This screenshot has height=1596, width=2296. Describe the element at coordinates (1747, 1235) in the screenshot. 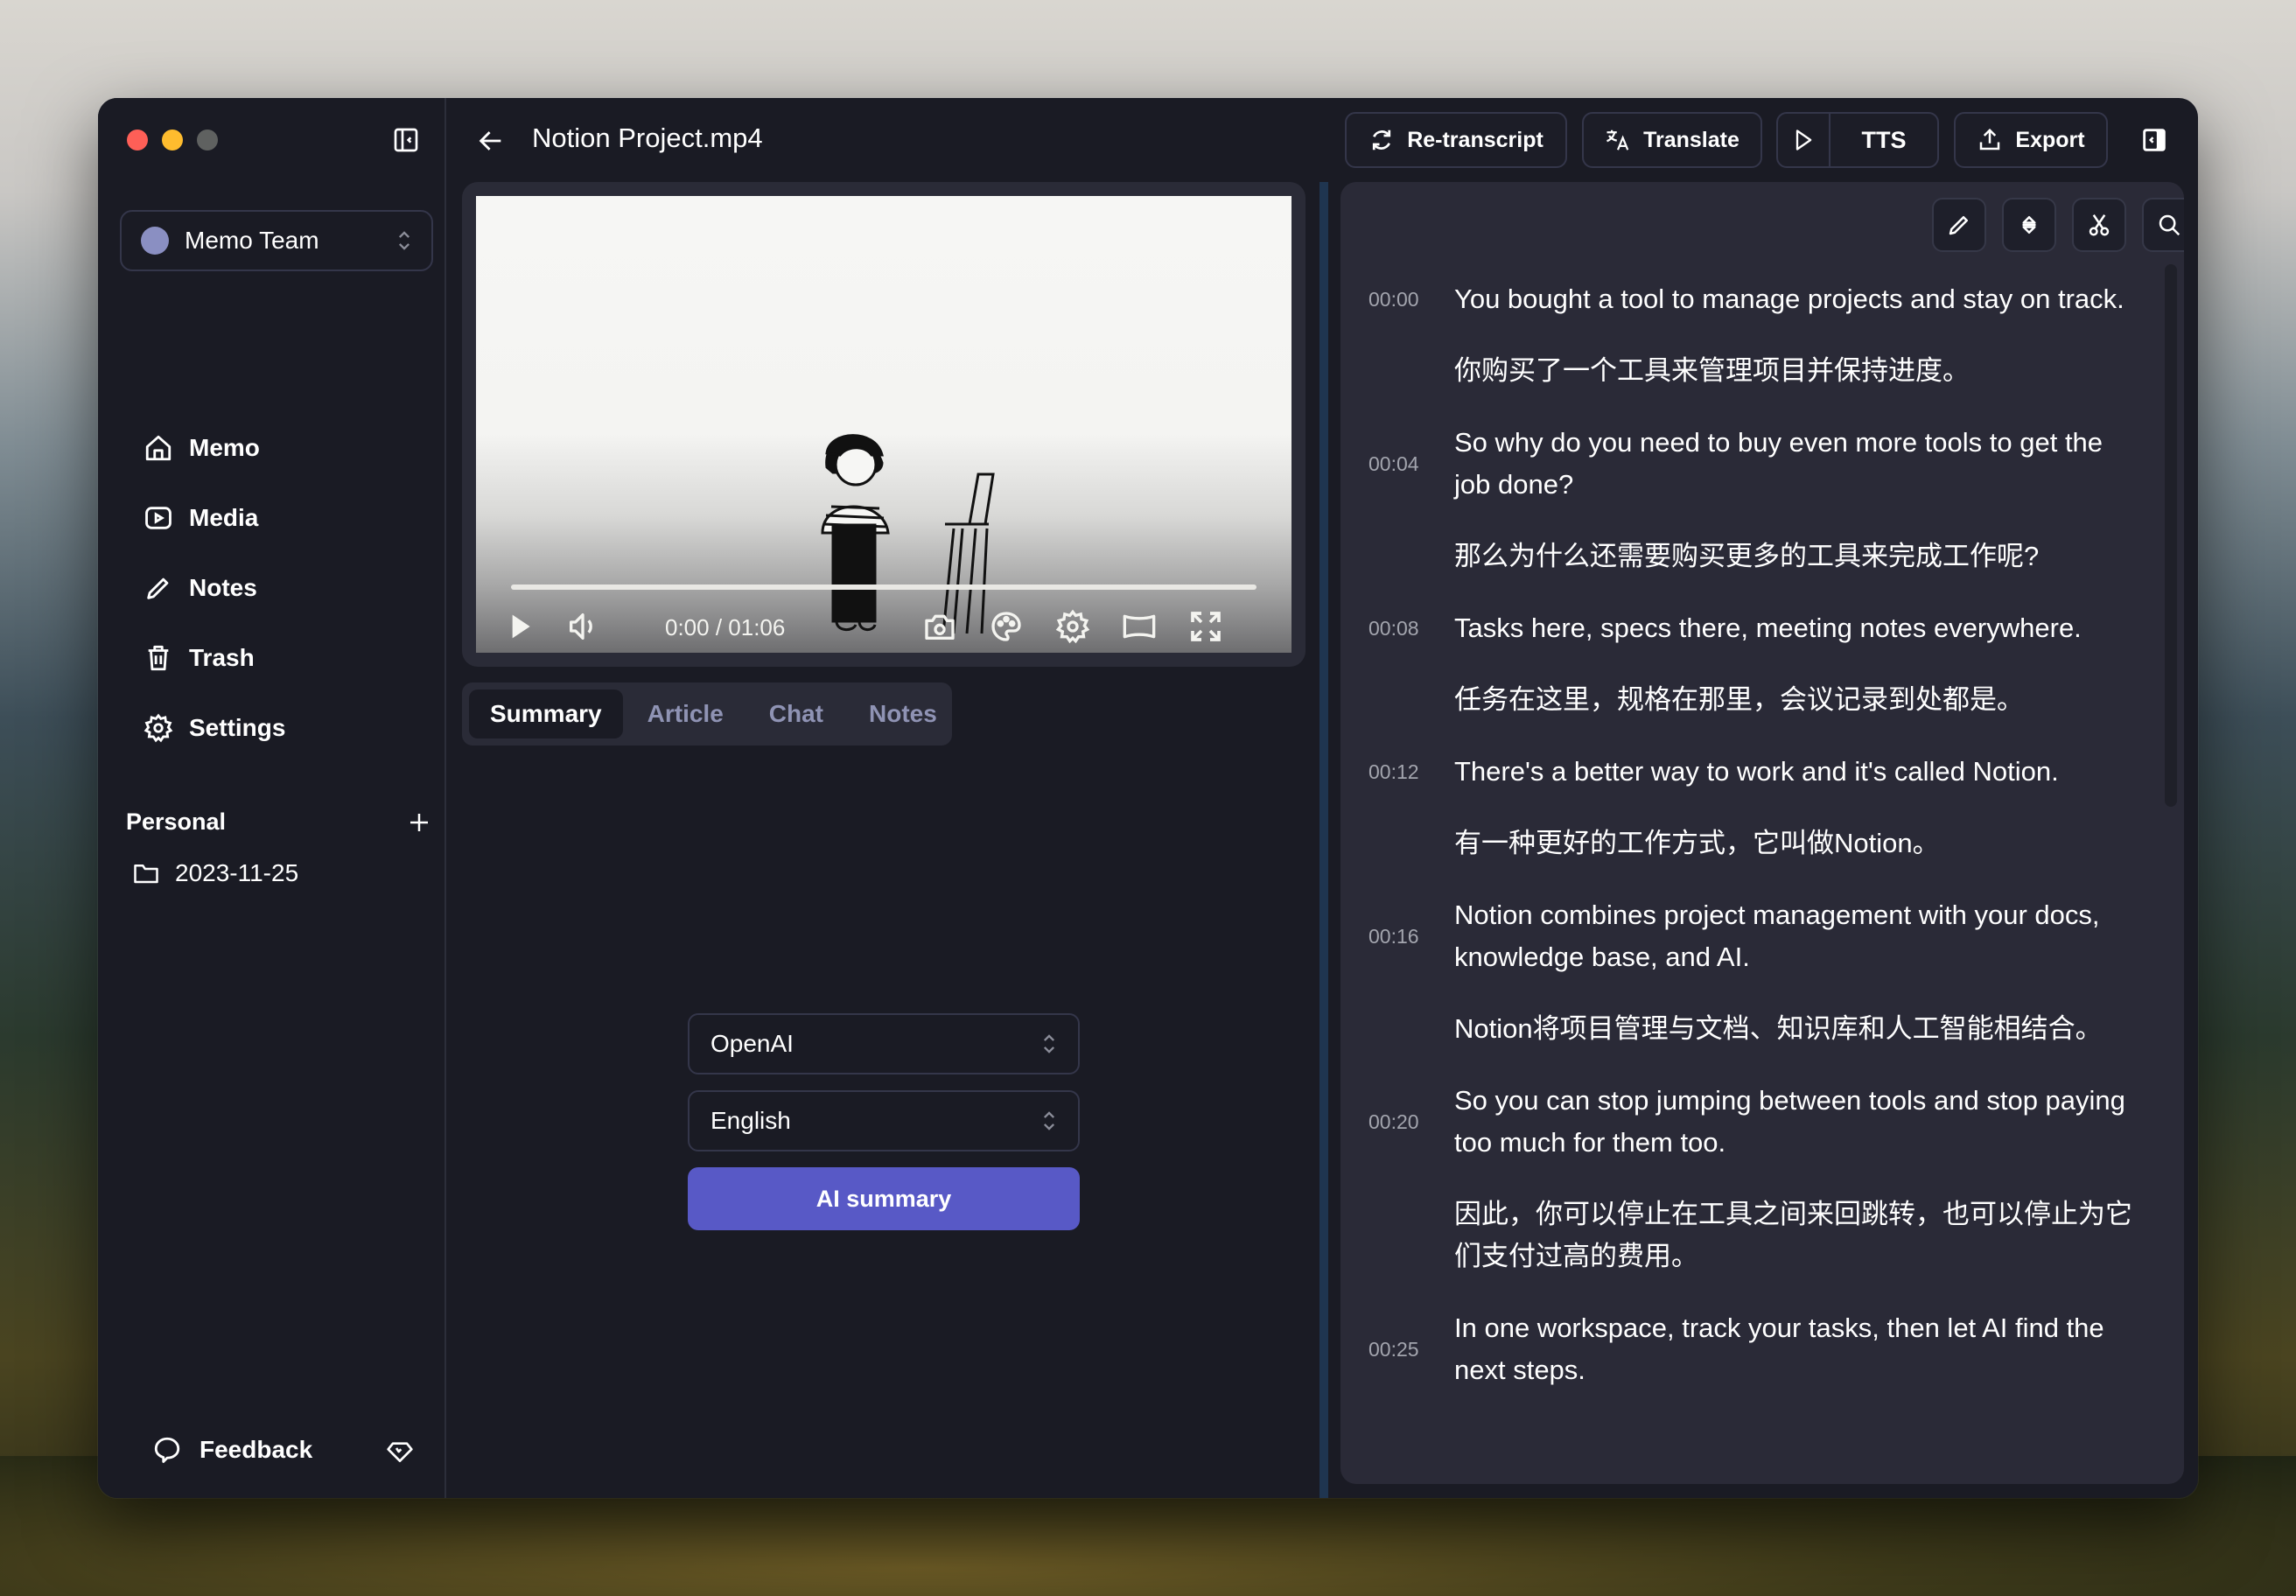

I see `transcript-translation: 因此，你可以停止在工具之间来回跳转，也可以停止为它们支付过高的费用。` at that location.